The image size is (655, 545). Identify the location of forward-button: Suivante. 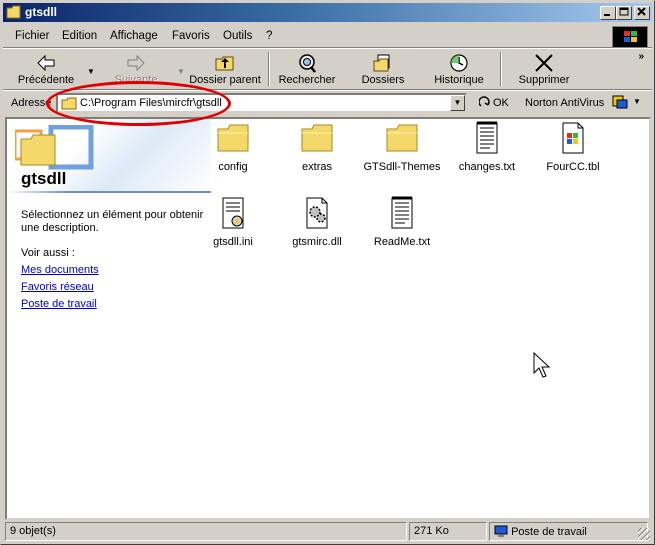
(136, 69).